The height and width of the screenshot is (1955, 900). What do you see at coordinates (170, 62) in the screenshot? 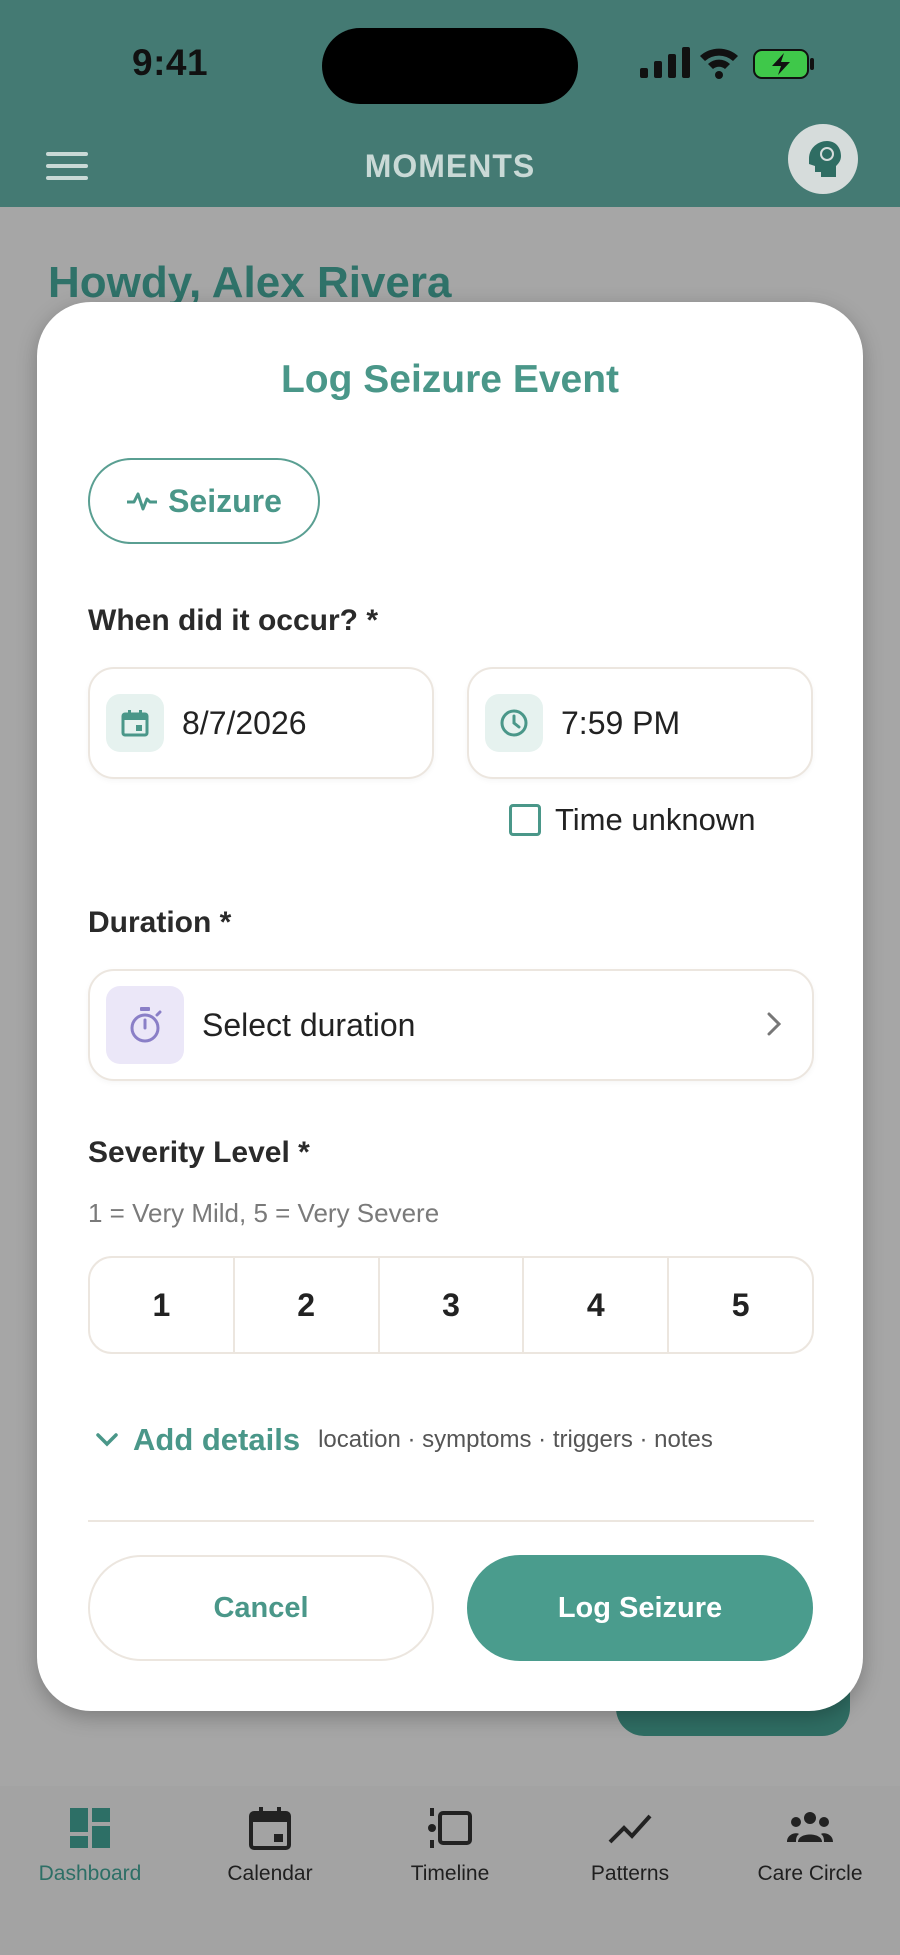
I see `status-time: 9:41` at bounding box center [170, 62].